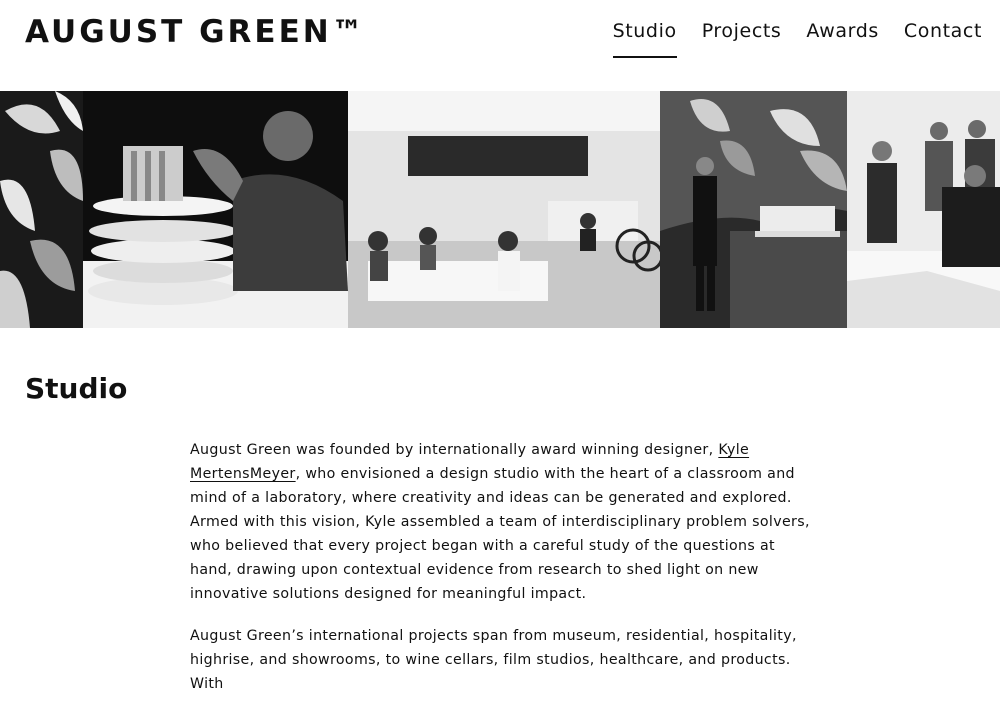  I want to click on nav-projects: Projects, so click(742, 39).